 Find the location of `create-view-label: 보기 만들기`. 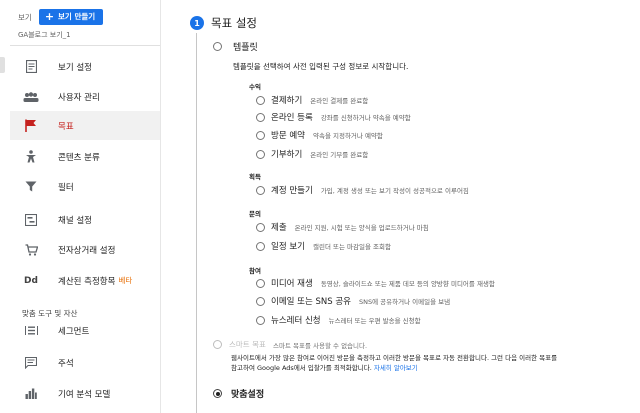

create-view-label: 보기 만들기 is located at coordinates (77, 16).